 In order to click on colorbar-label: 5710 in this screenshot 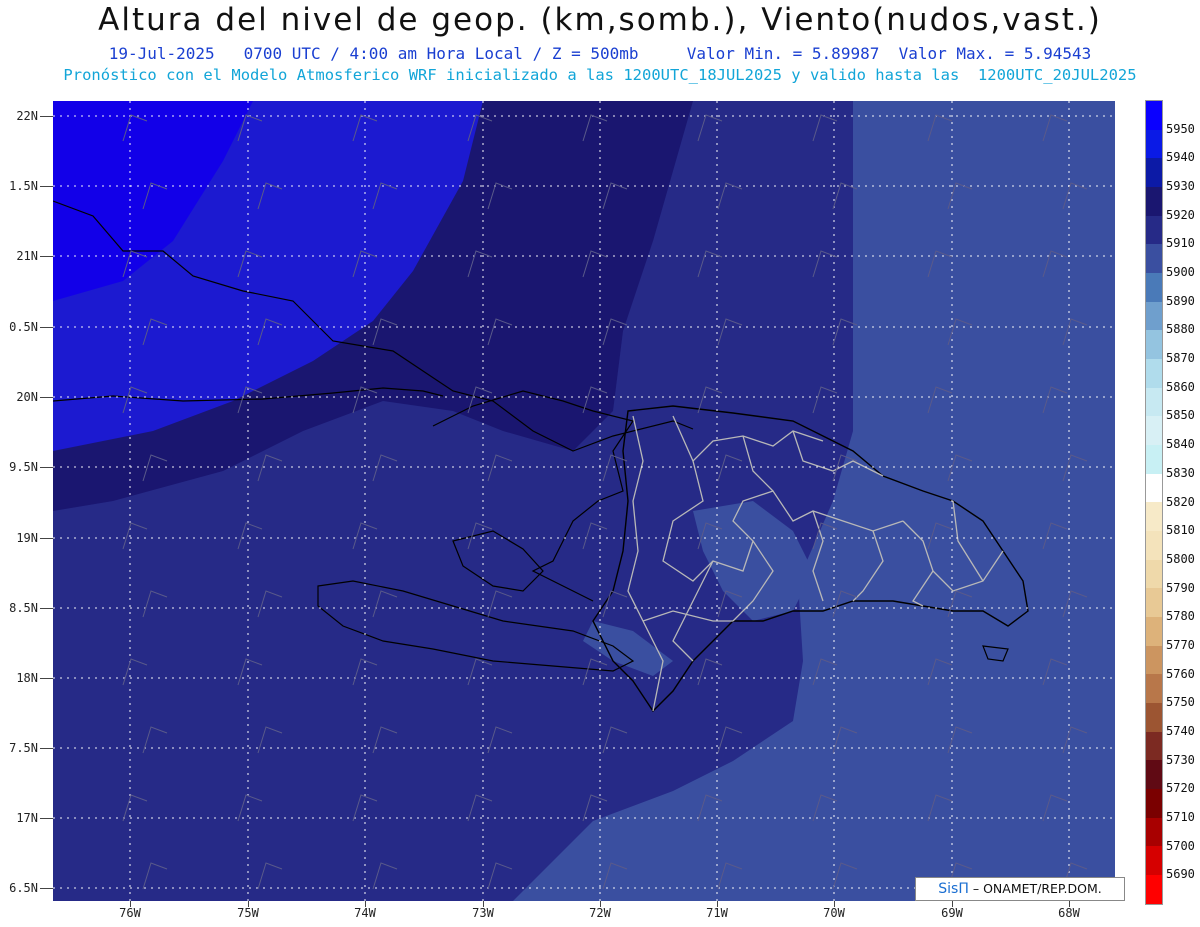, I will do `click(1180, 816)`.